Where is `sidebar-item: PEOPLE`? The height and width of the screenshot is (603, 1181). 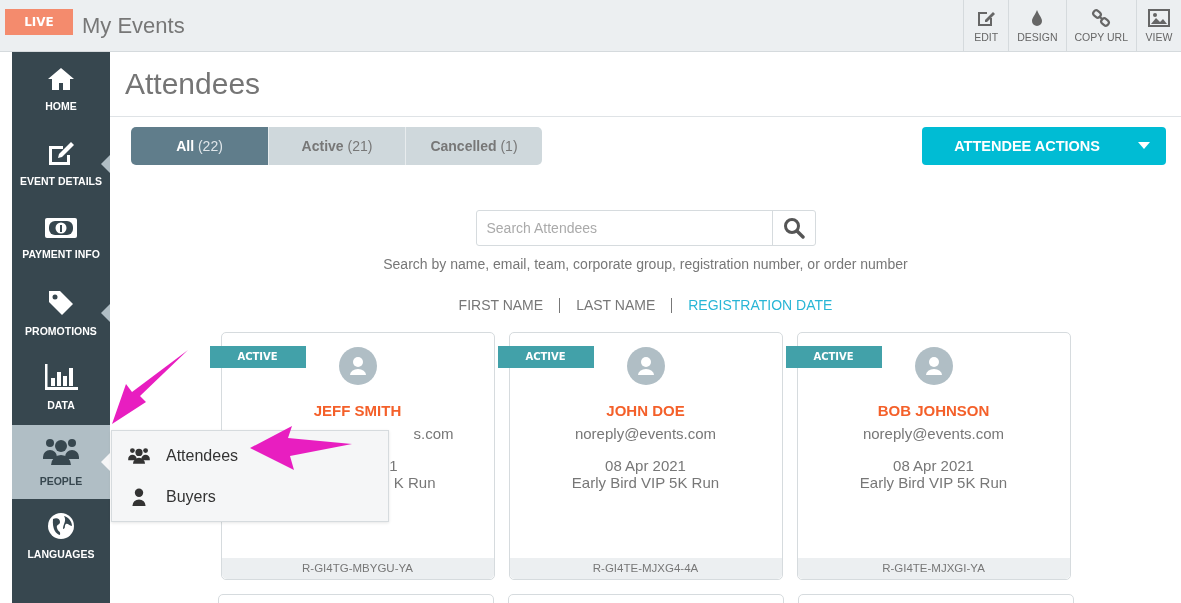 sidebar-item: PEOPLE is located at coordinates (61, 461).